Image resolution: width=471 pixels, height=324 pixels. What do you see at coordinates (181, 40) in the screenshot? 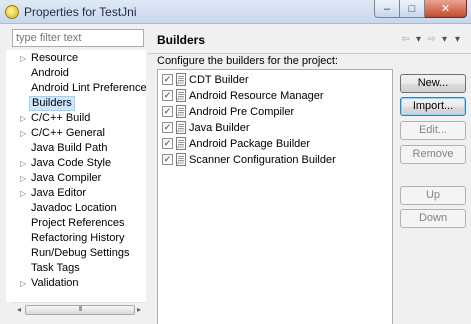
I see `page-title: Builders` at bounding box center [181, 40].